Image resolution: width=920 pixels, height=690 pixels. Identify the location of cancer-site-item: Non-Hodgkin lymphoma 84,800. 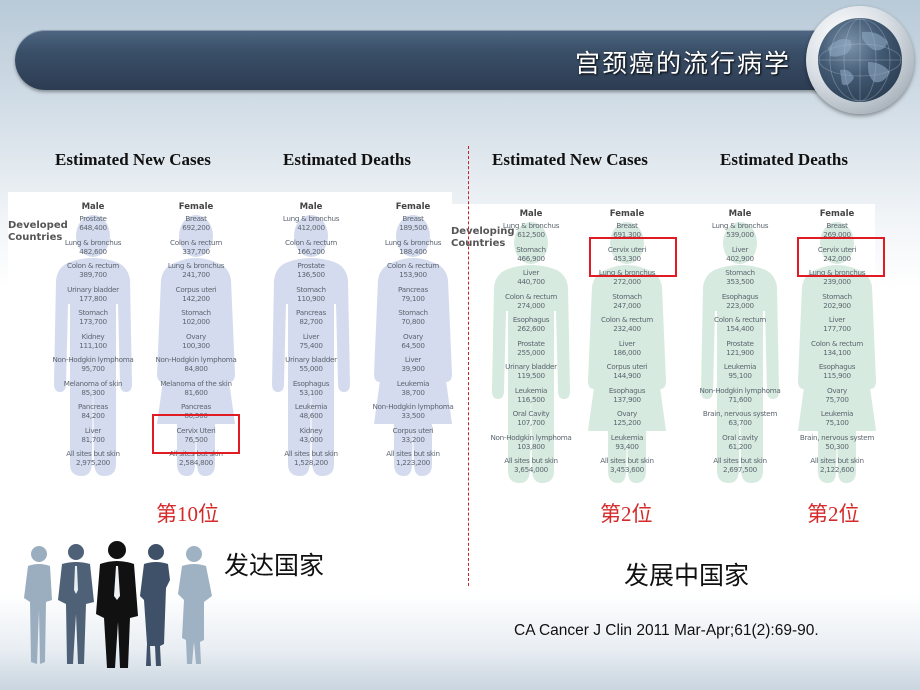
(196, 367).